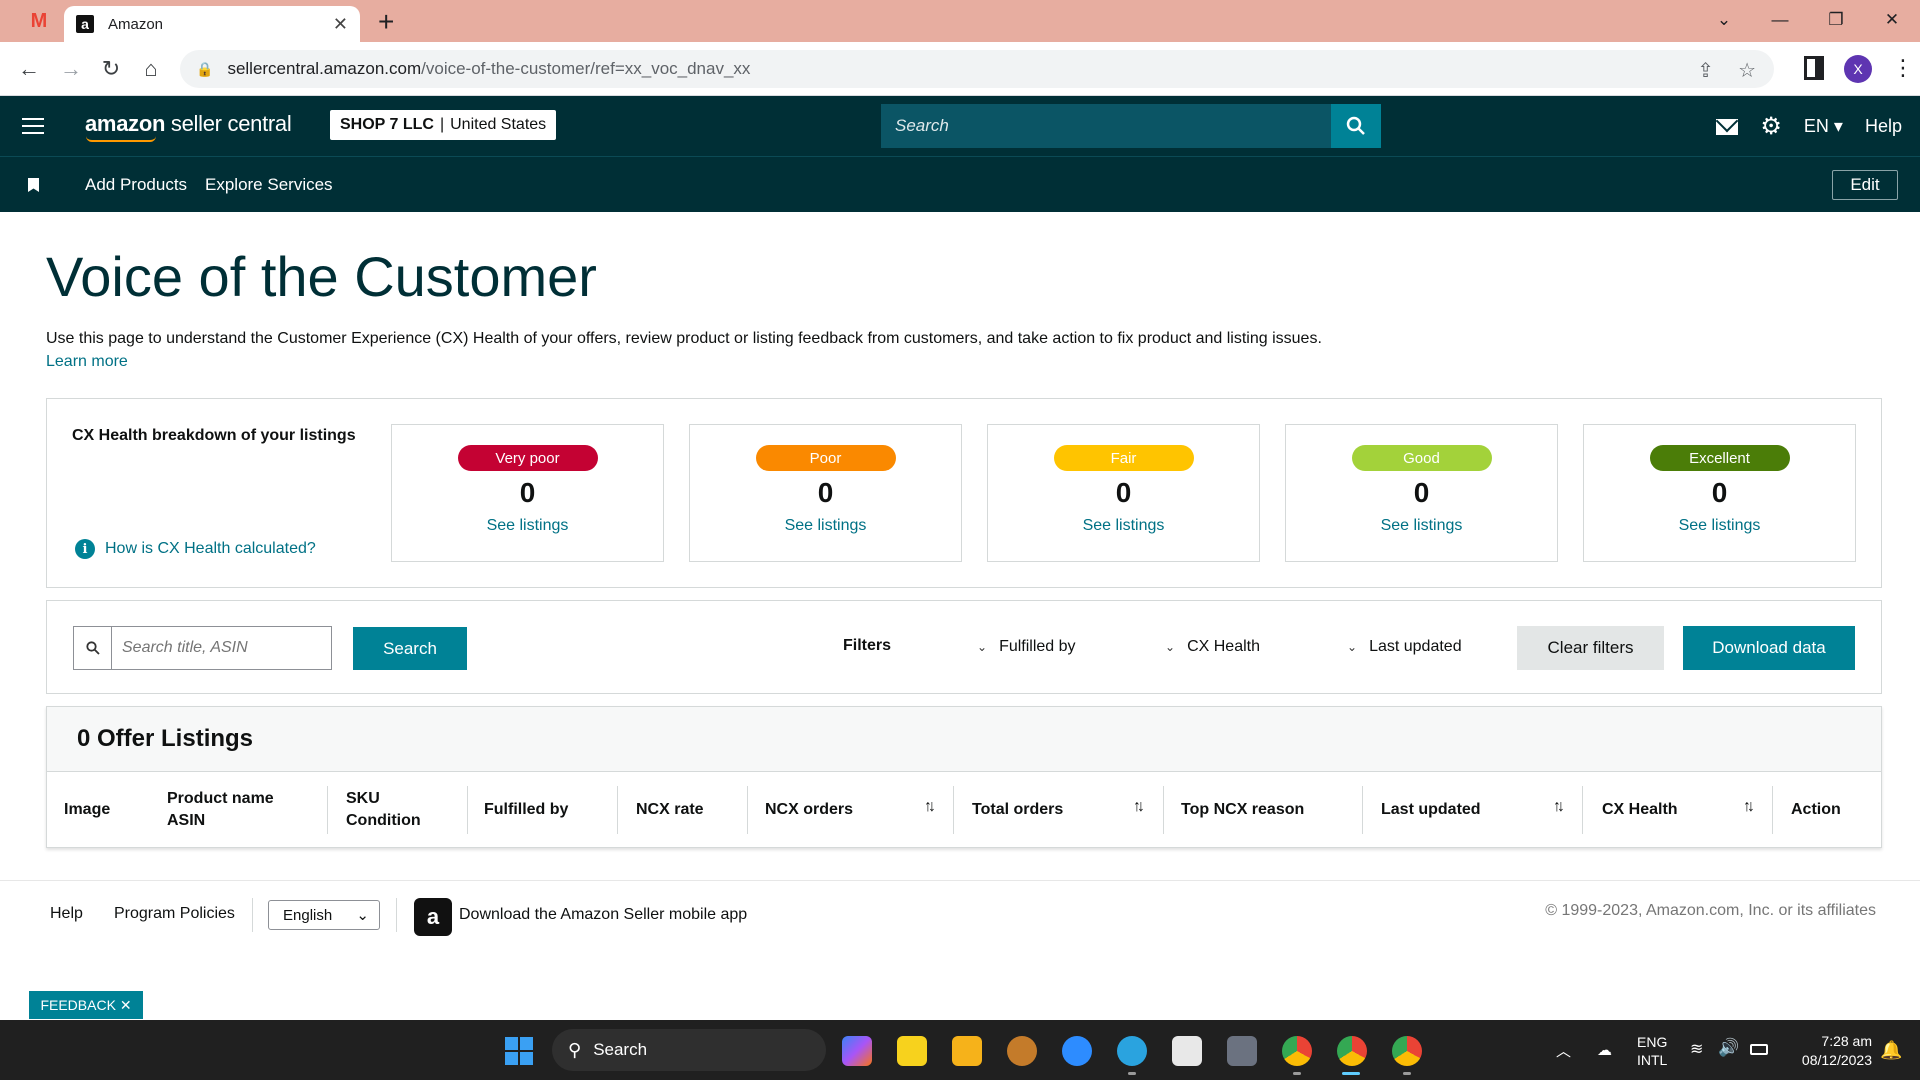 The image size is (1920, 1080). Describe the element at coordinates (912, 1051) in the screenshot. I see `sticky-notes-icon` at that location.